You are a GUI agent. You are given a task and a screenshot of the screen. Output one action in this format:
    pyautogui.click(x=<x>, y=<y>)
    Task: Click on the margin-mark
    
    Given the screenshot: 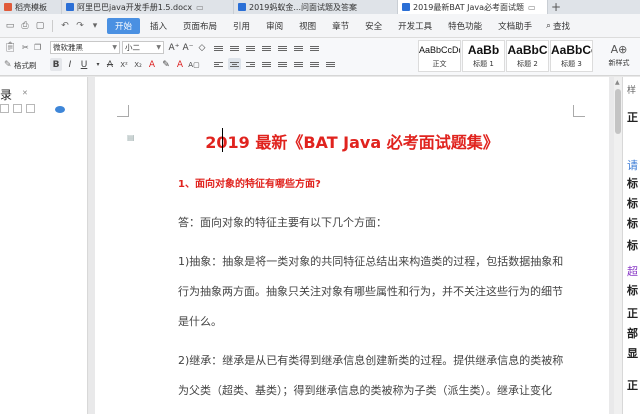 What is the action you would take?
    pyautogui.click(x=123, y=111)
    